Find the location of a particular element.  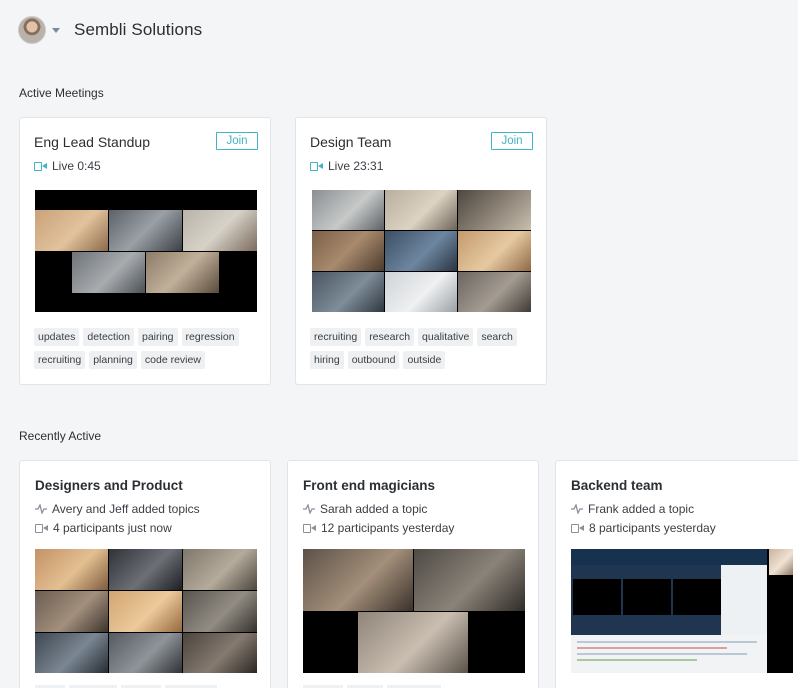

activity-text: Frank added a topic is located at coordinates (641, 509).